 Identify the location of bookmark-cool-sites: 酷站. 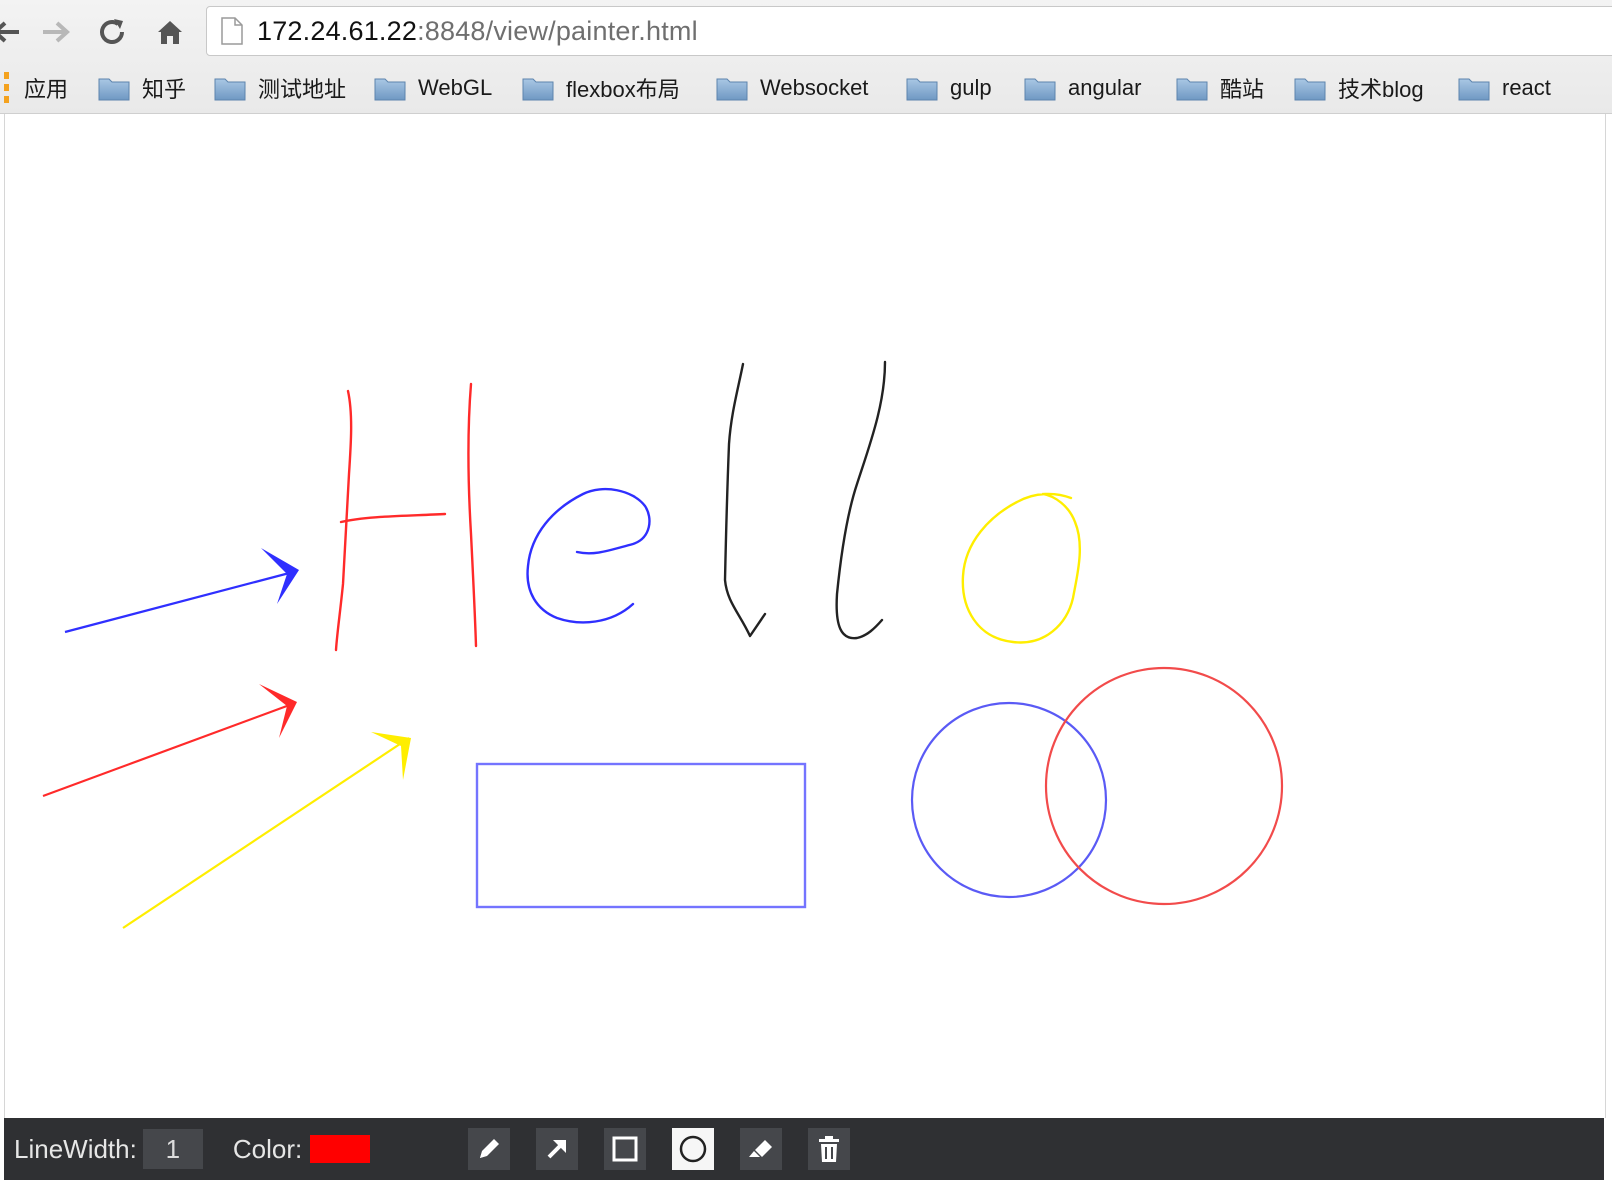
(1220, 88).